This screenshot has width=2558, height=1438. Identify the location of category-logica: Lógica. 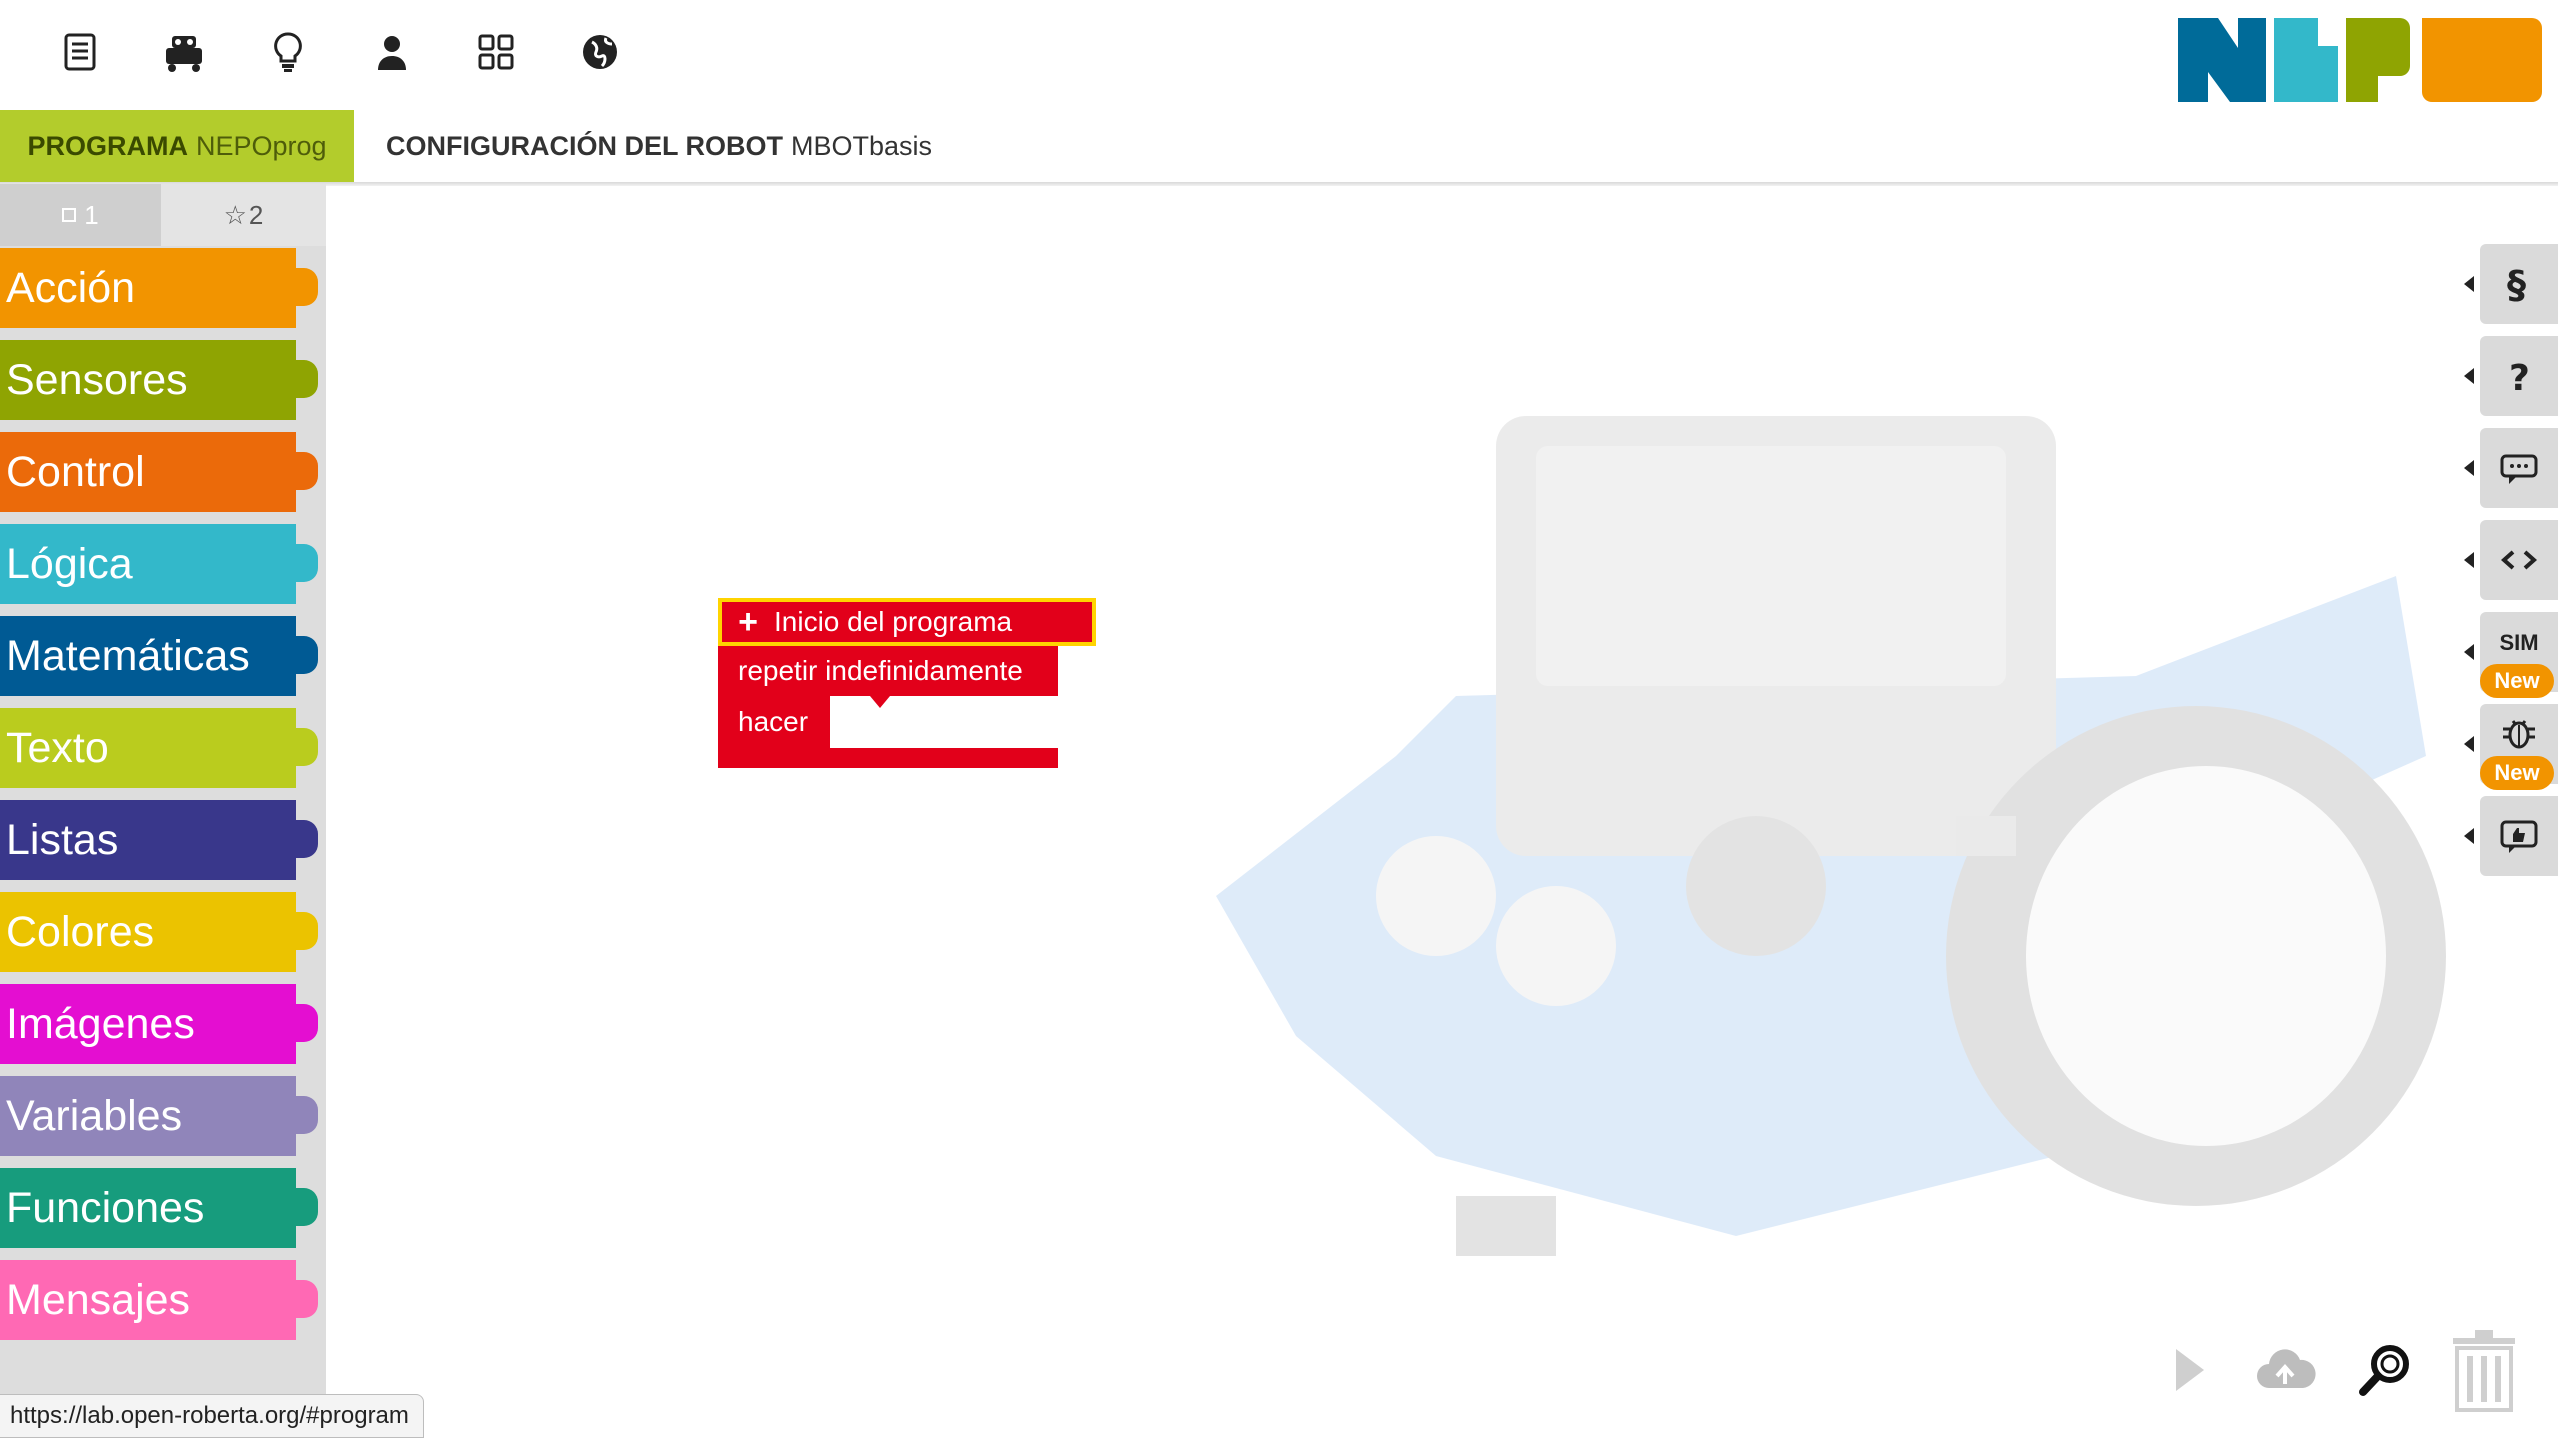
(159, 564).